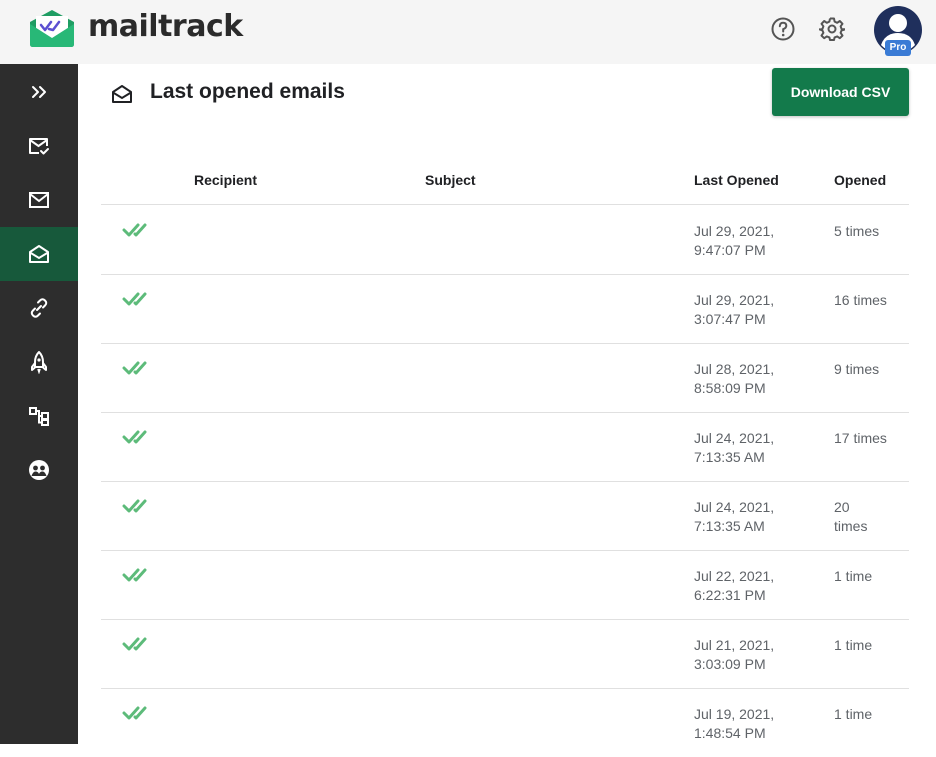 The image size is (936, 757). What do you see at coordinates (898, 48) in the screenshot?
I see `pro-badge: Pro` at bounding box center [898, 48].